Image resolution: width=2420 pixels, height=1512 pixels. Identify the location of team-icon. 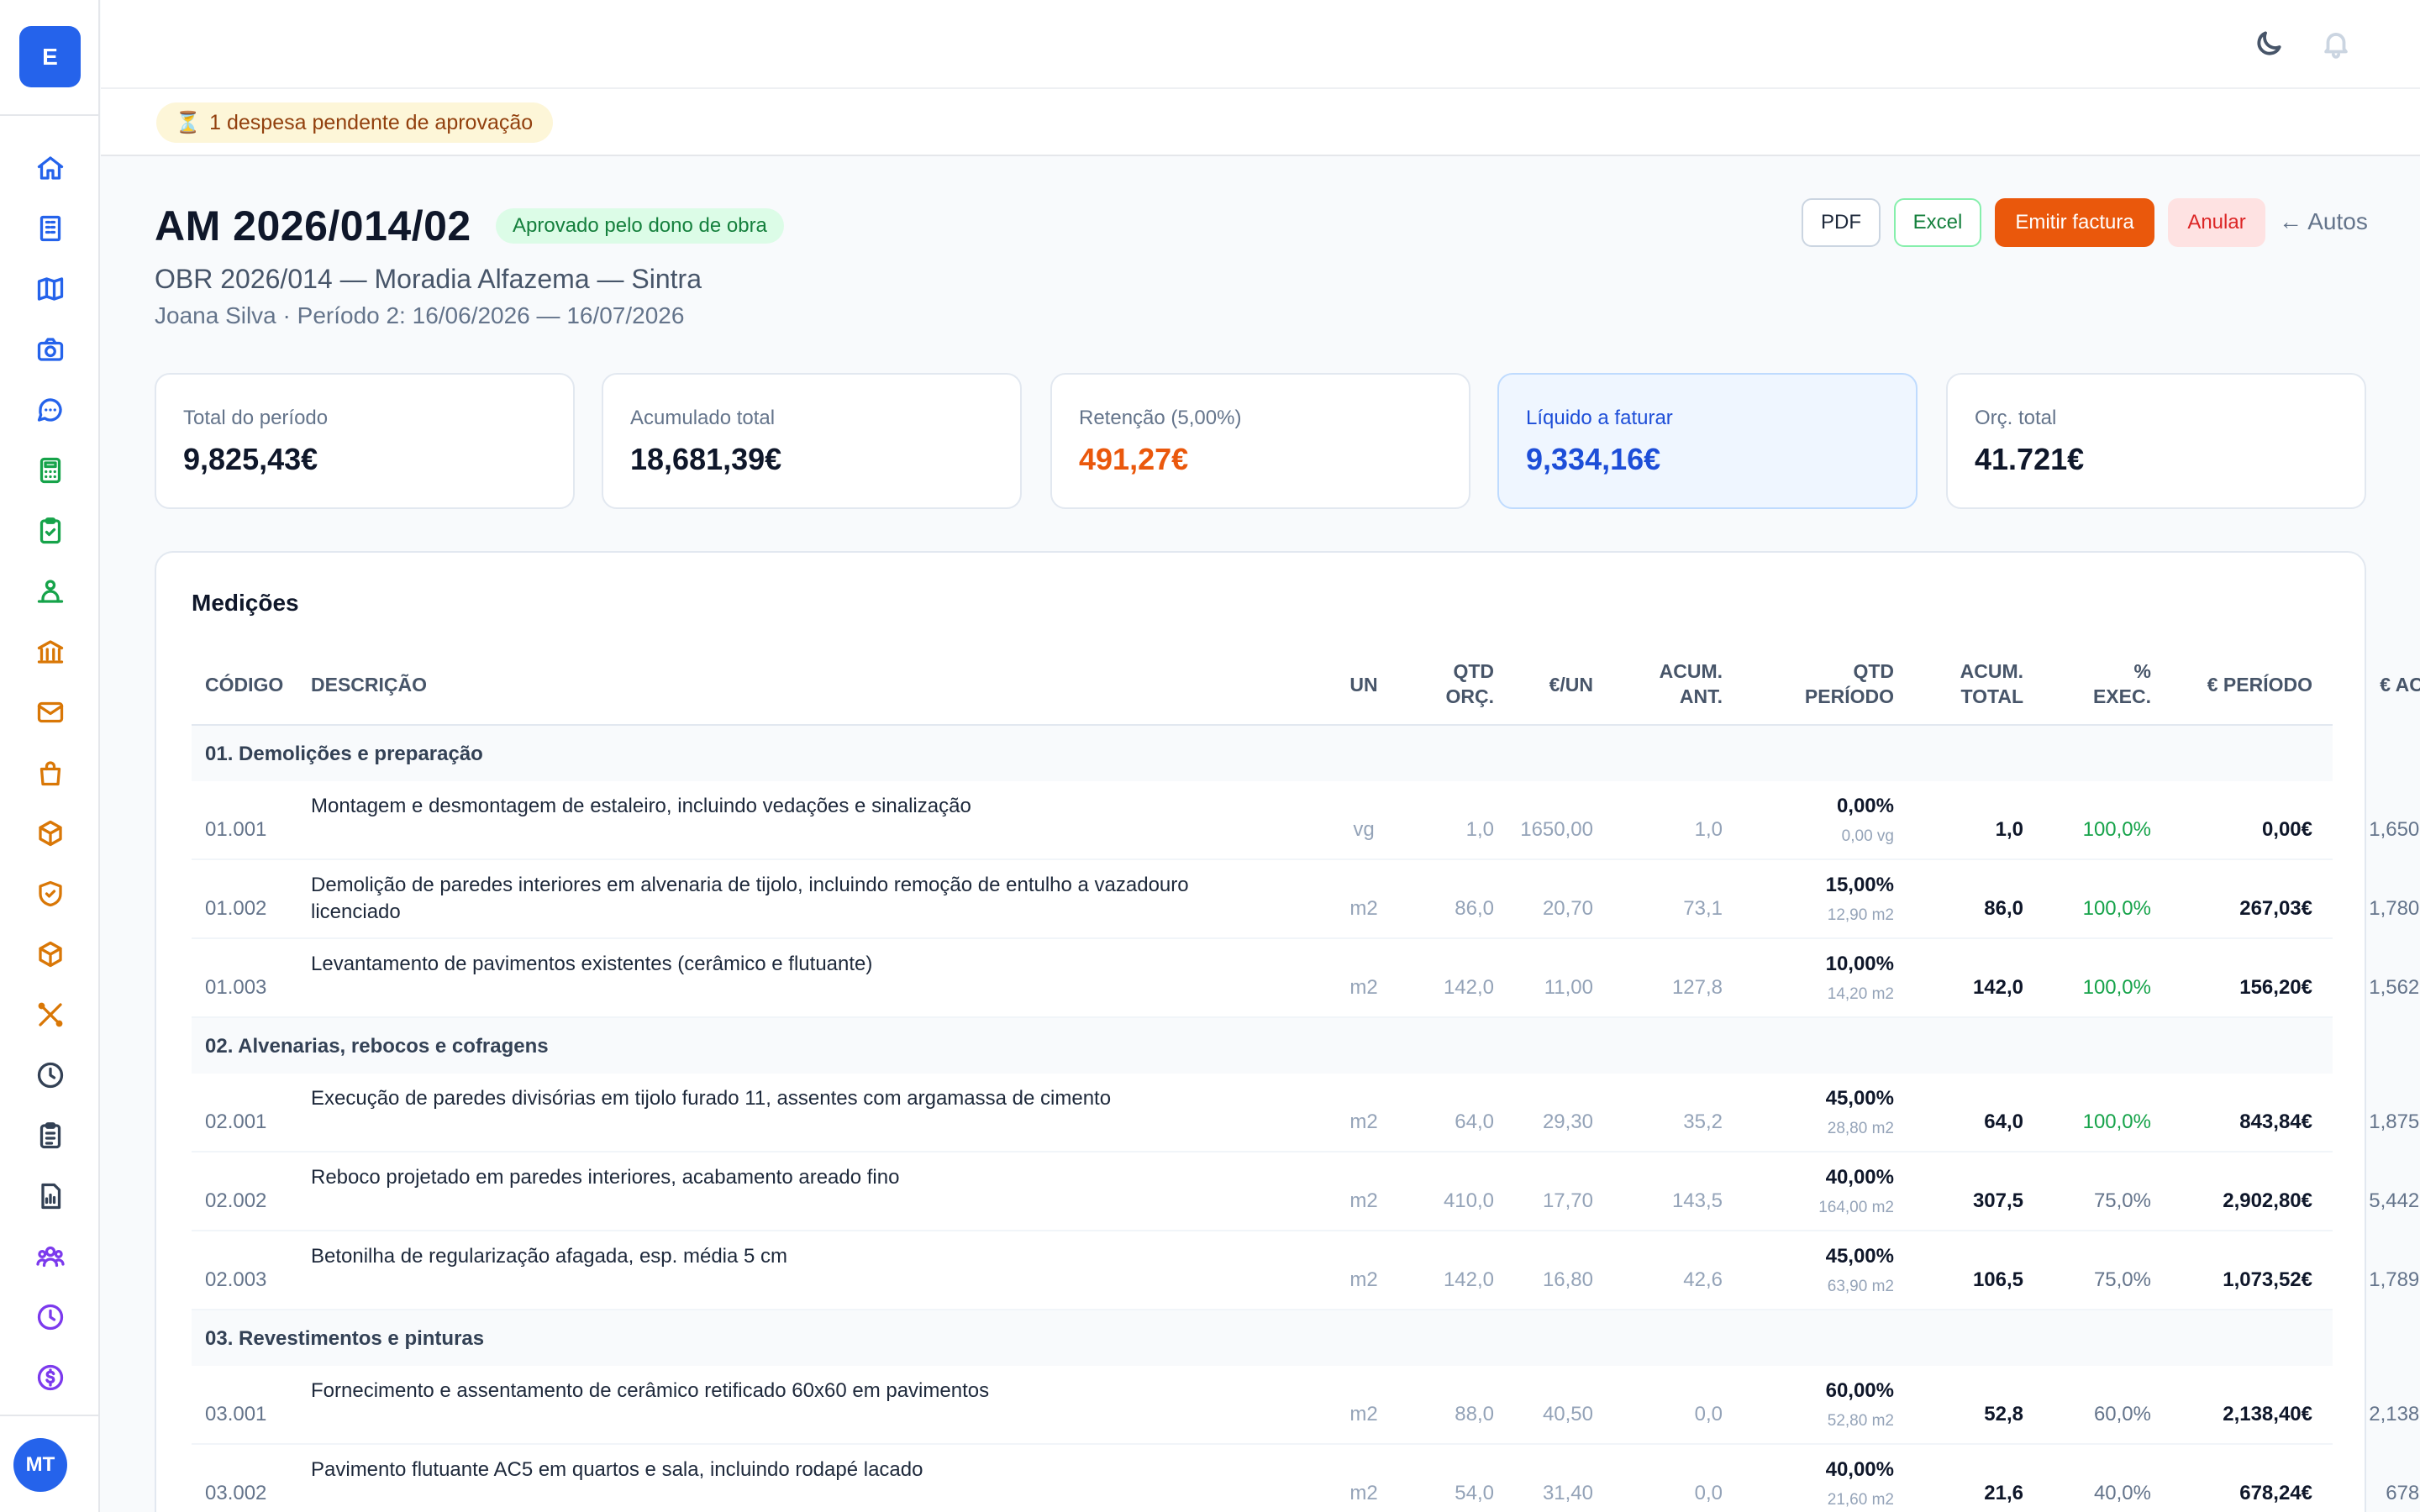
(50, 1257).